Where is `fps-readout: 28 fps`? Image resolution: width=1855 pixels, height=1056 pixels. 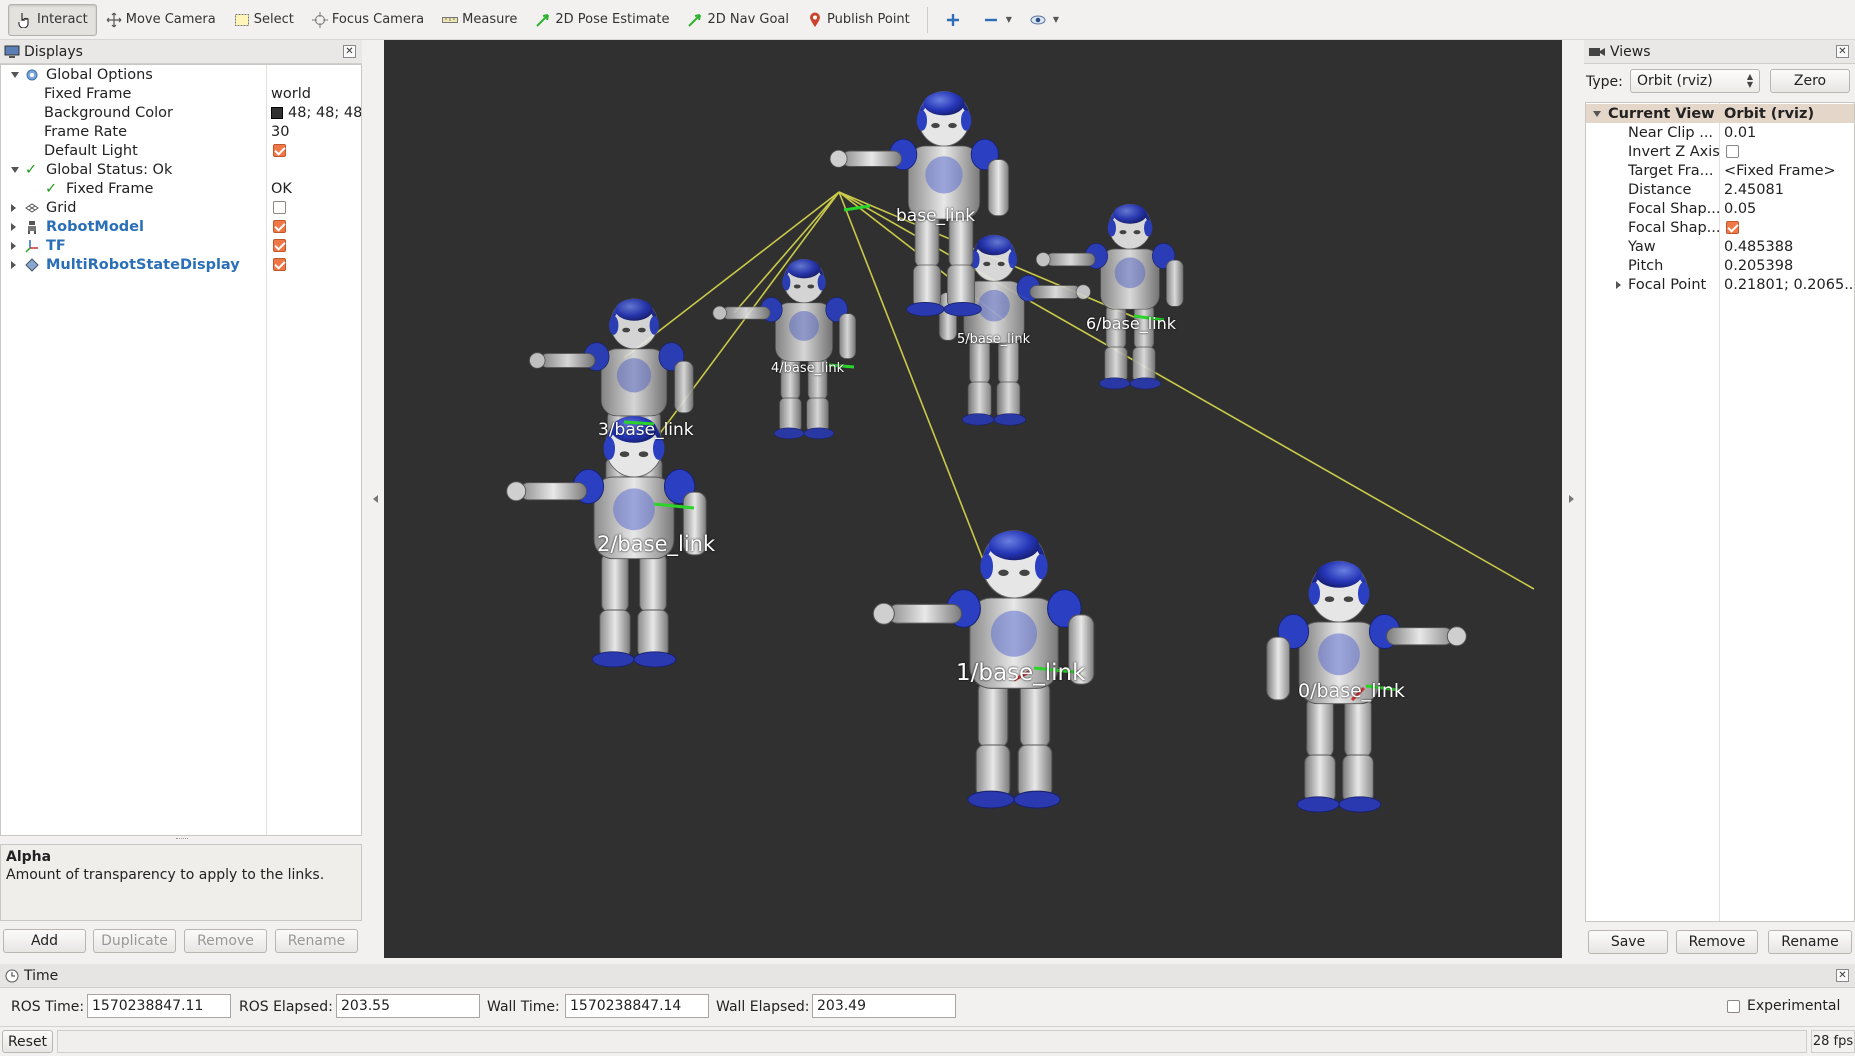 fps-readout: 28 fps is located at coordinates (1833, 1041).